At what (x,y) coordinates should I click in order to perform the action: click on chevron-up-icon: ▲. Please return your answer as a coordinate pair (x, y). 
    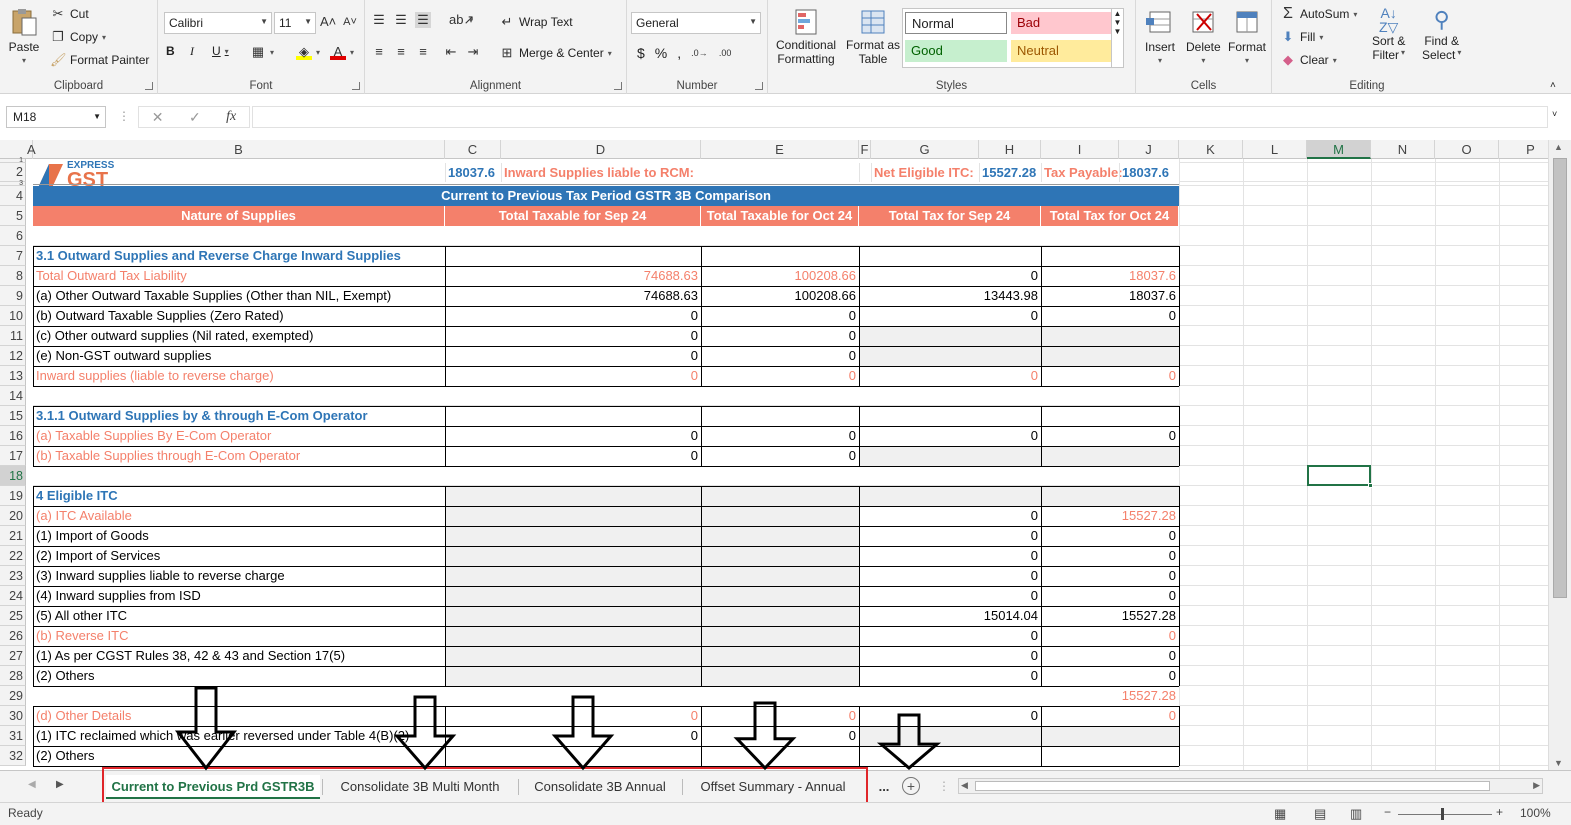
    Looking at the image, I should click on (1558, 147).